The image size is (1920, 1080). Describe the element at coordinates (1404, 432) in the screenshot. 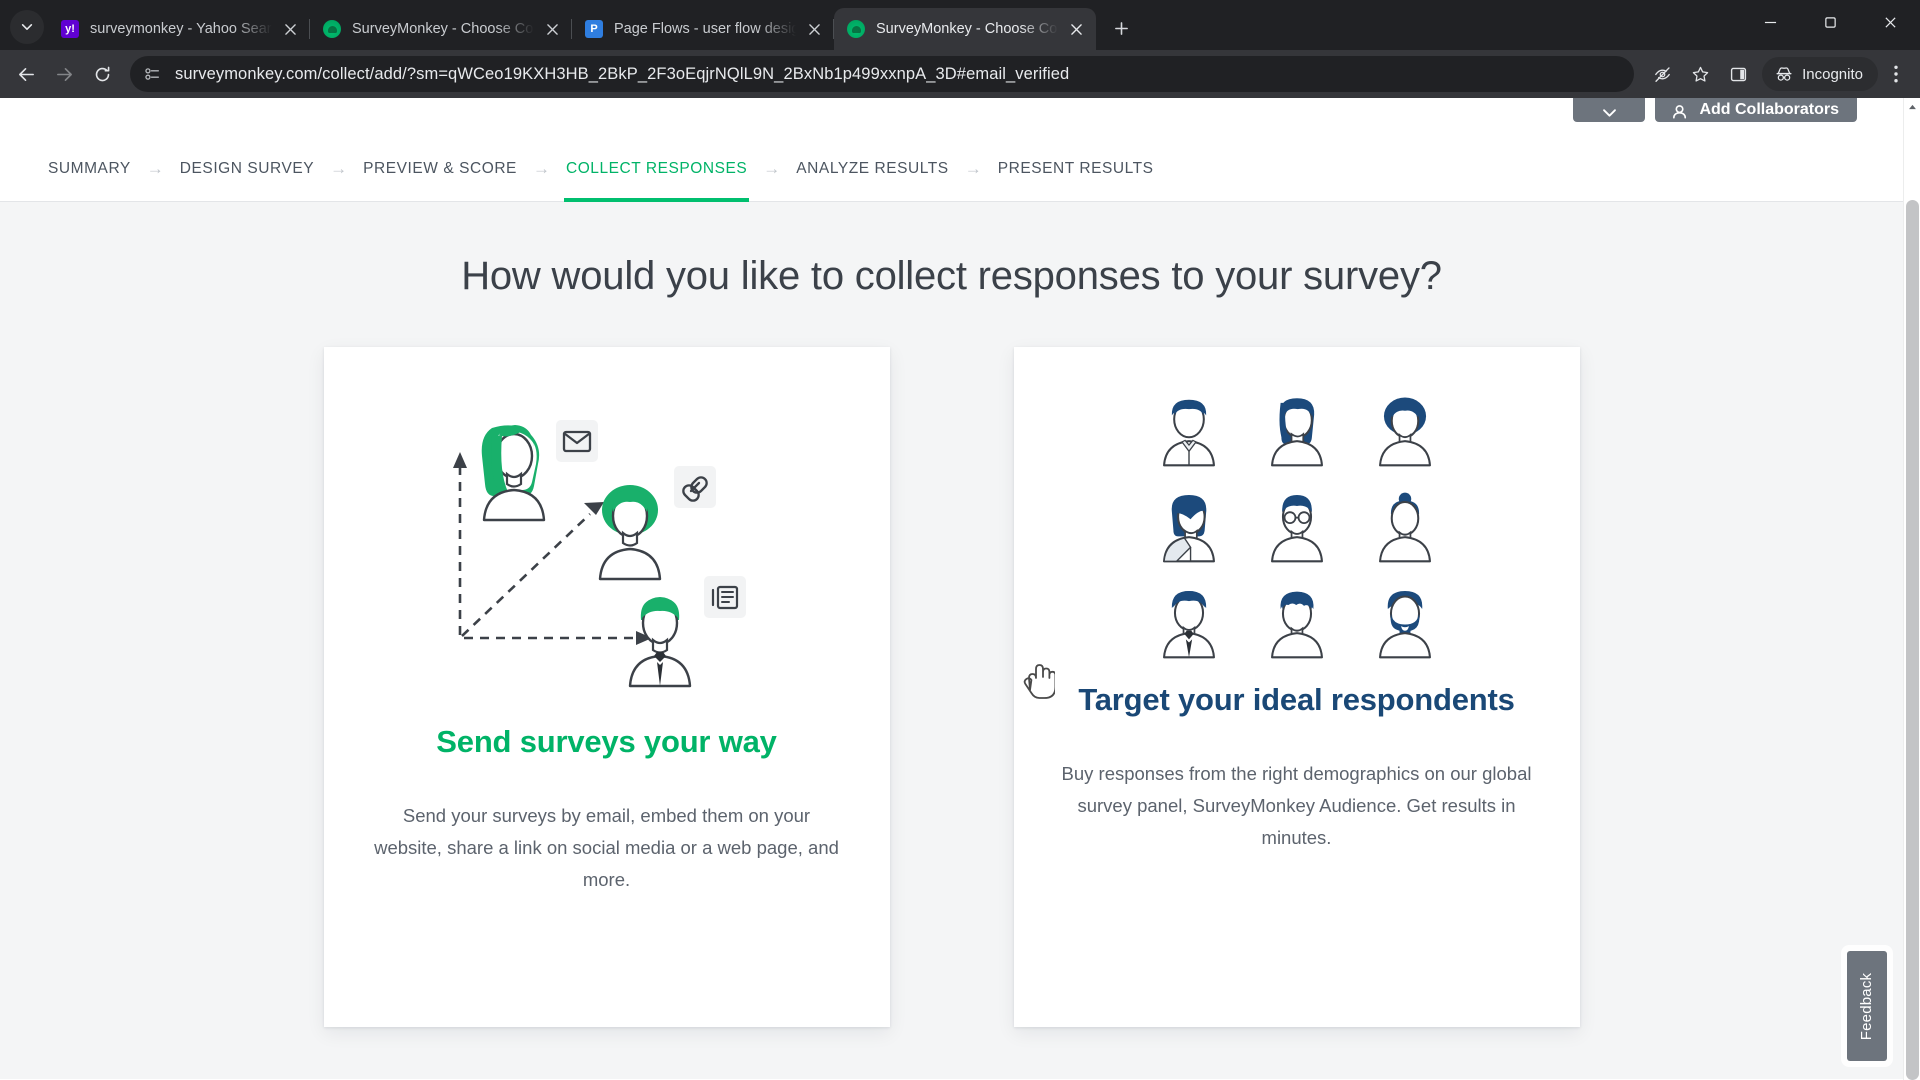

I see `avatar-curly-hair-icon` at that location.